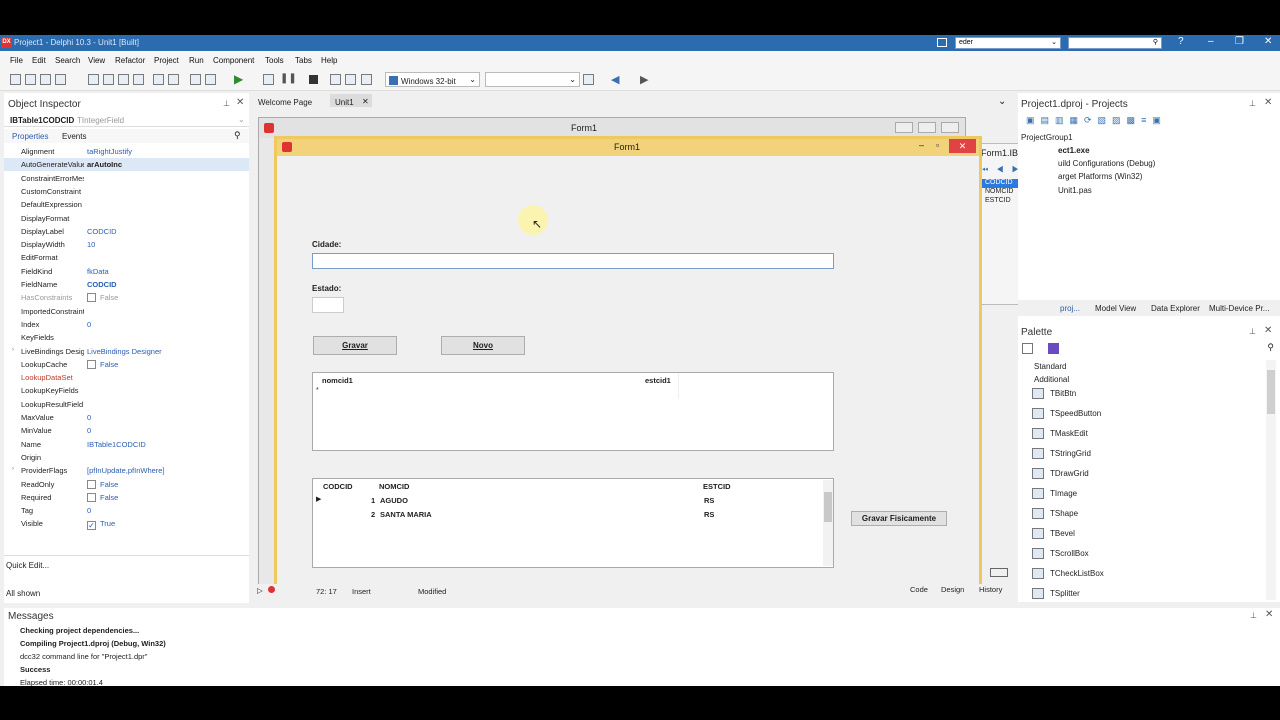  What do you see at coordinates (126, 444) in the screenshot?
I see `property-row: Name IBTable1CODCID` at bounding box center [126, 444].